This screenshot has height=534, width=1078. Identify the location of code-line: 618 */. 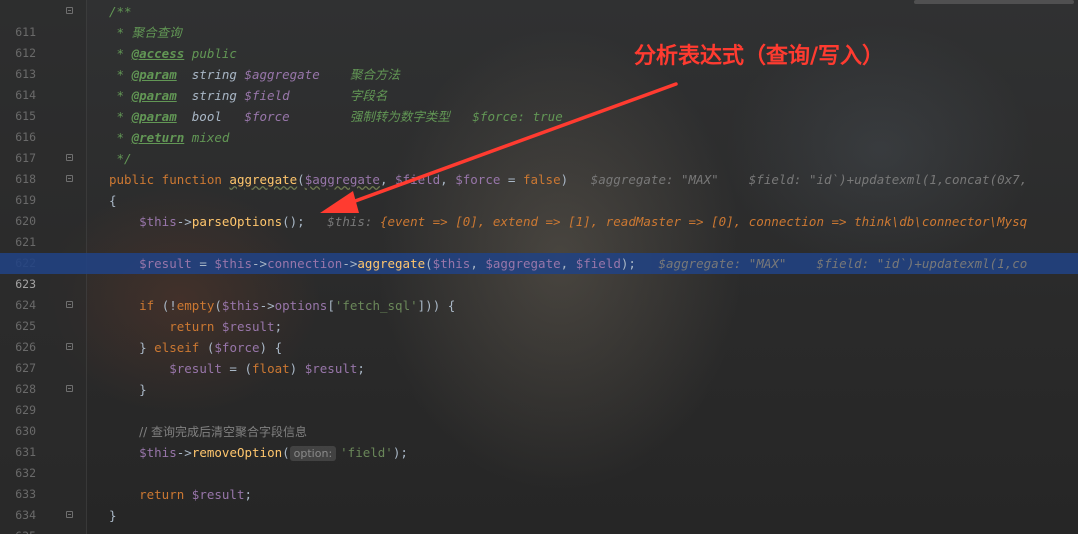
(539, 167).